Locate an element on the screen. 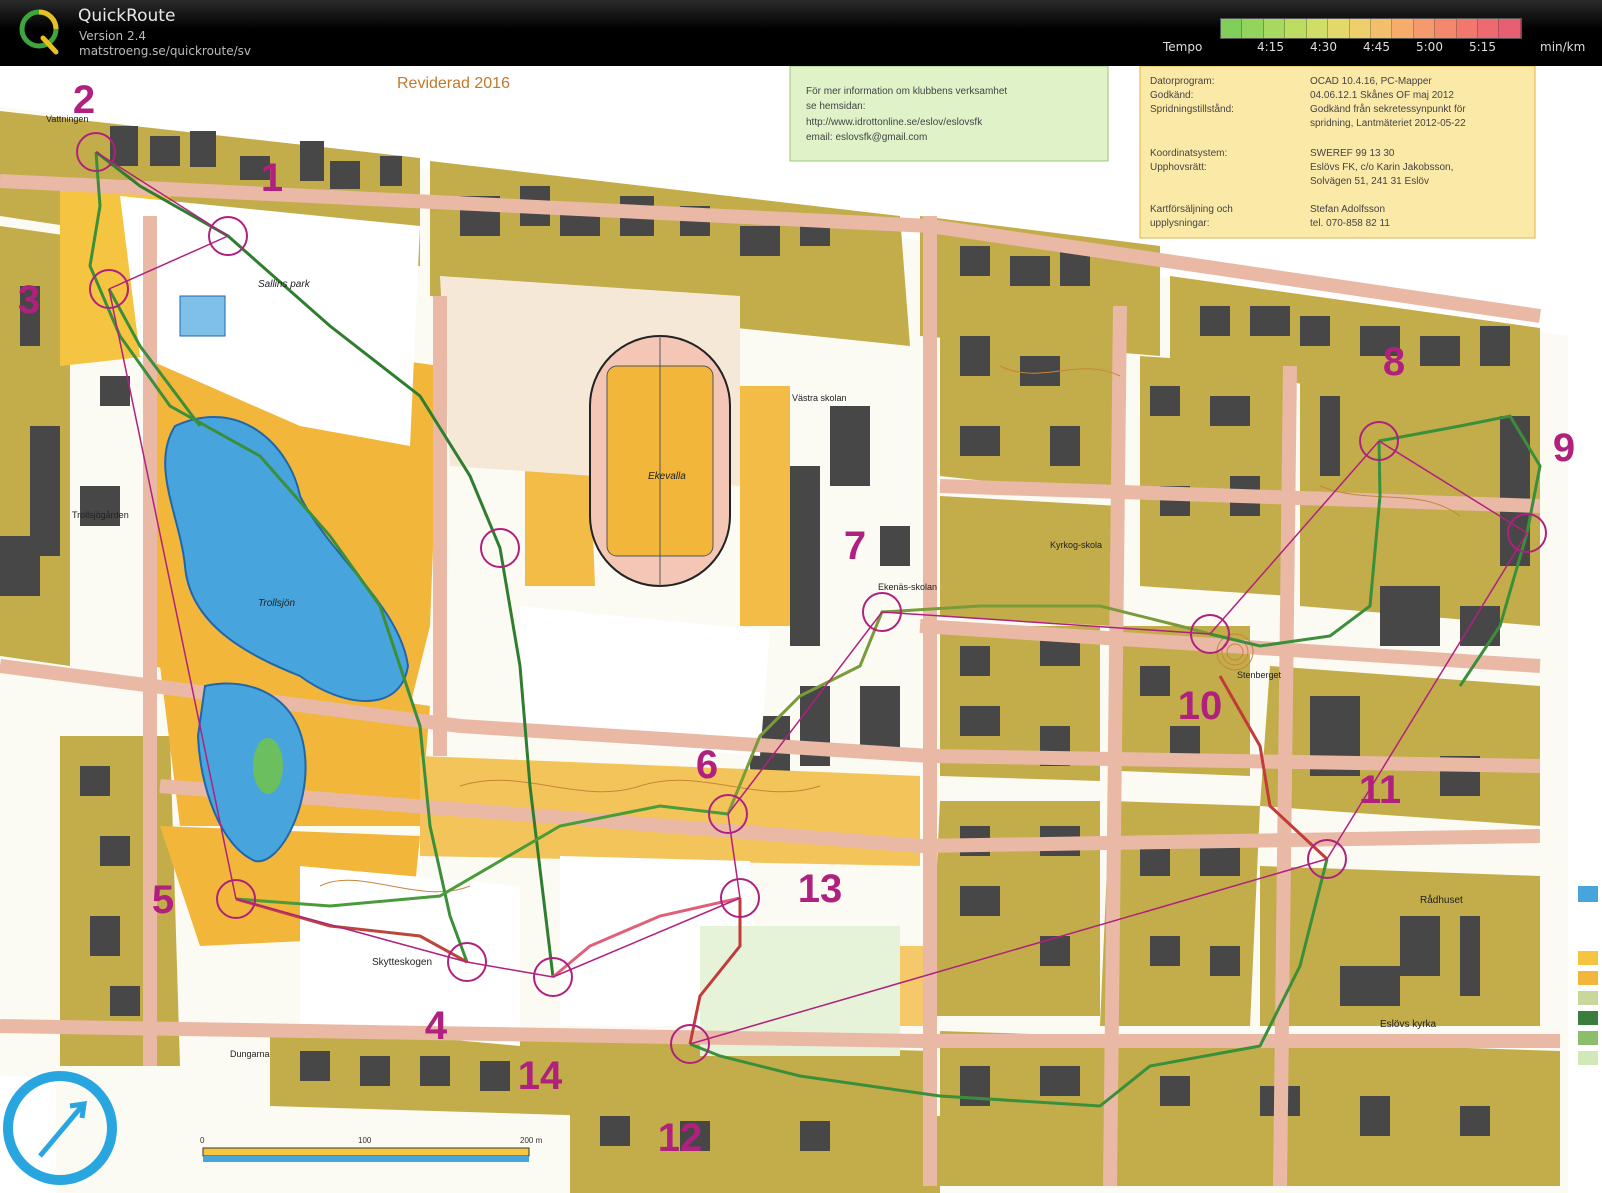 The width and height of the screenshot is (1602, 1193). label-radhuset: Rådhuset is located at coordinates (1441, 900).